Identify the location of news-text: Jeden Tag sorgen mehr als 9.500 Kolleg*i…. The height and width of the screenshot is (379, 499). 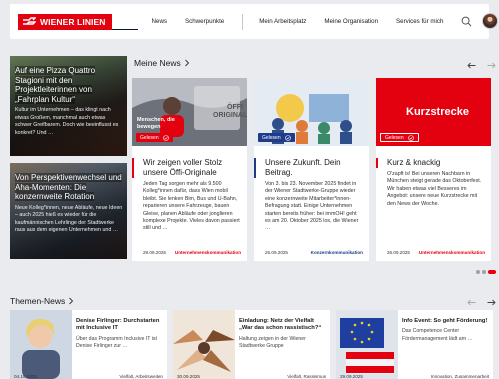
(191, 206).